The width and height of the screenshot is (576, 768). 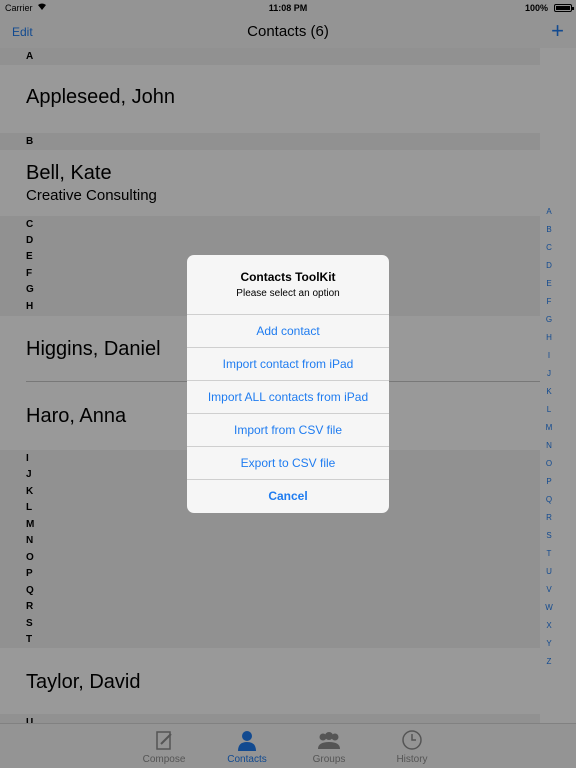 I want to click on cancel-button: Cancel, so click(x=288, y=495).